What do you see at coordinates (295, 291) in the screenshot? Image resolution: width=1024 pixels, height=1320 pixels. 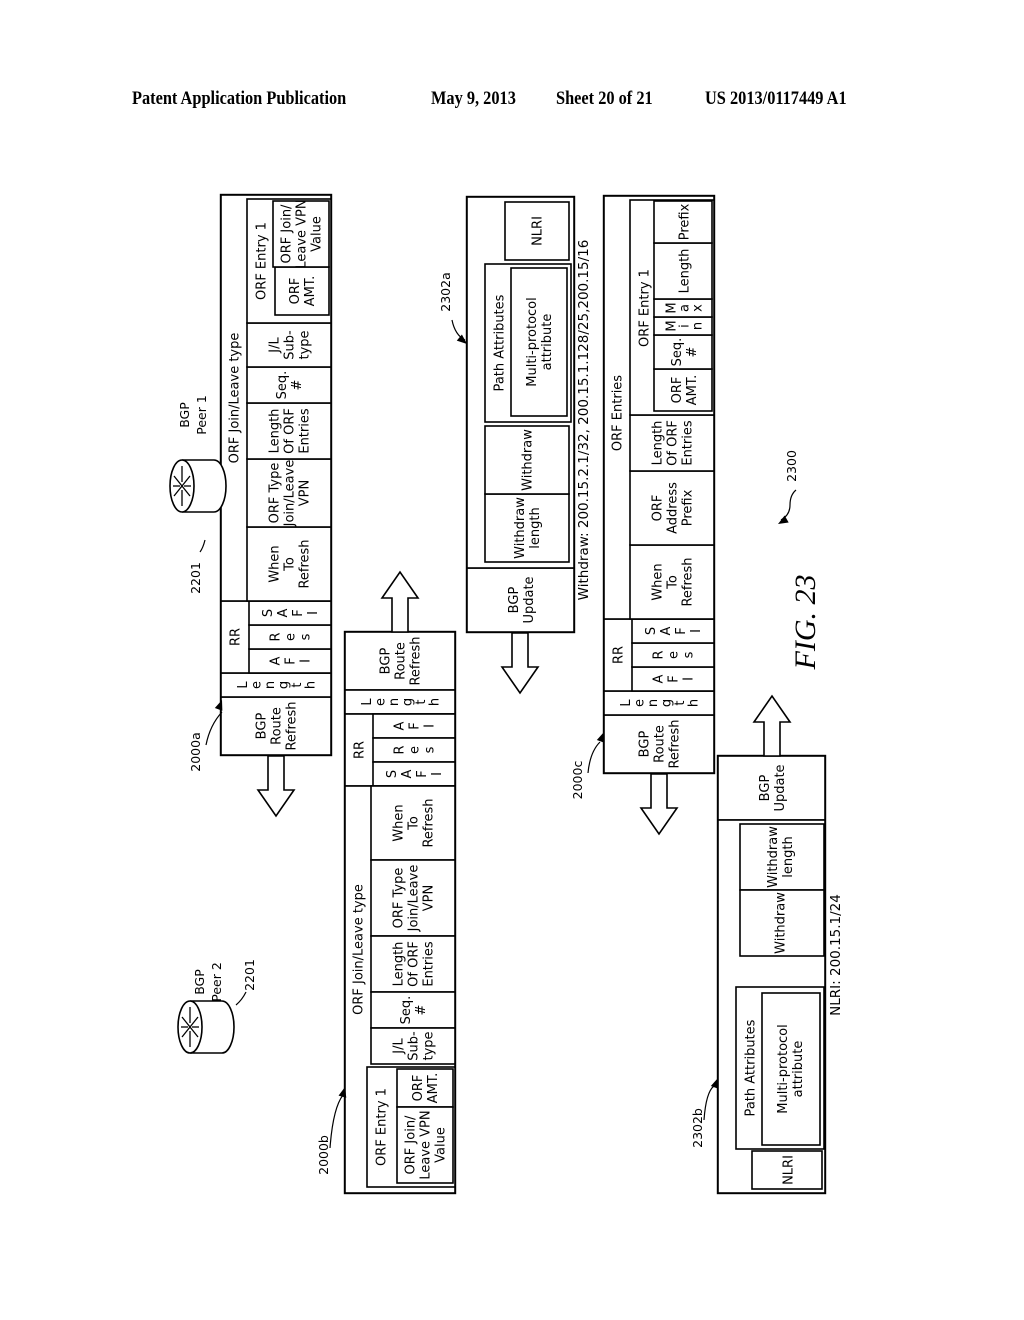 I see `orf-amt-label-line: ORF` at bounding box center [295, 291].